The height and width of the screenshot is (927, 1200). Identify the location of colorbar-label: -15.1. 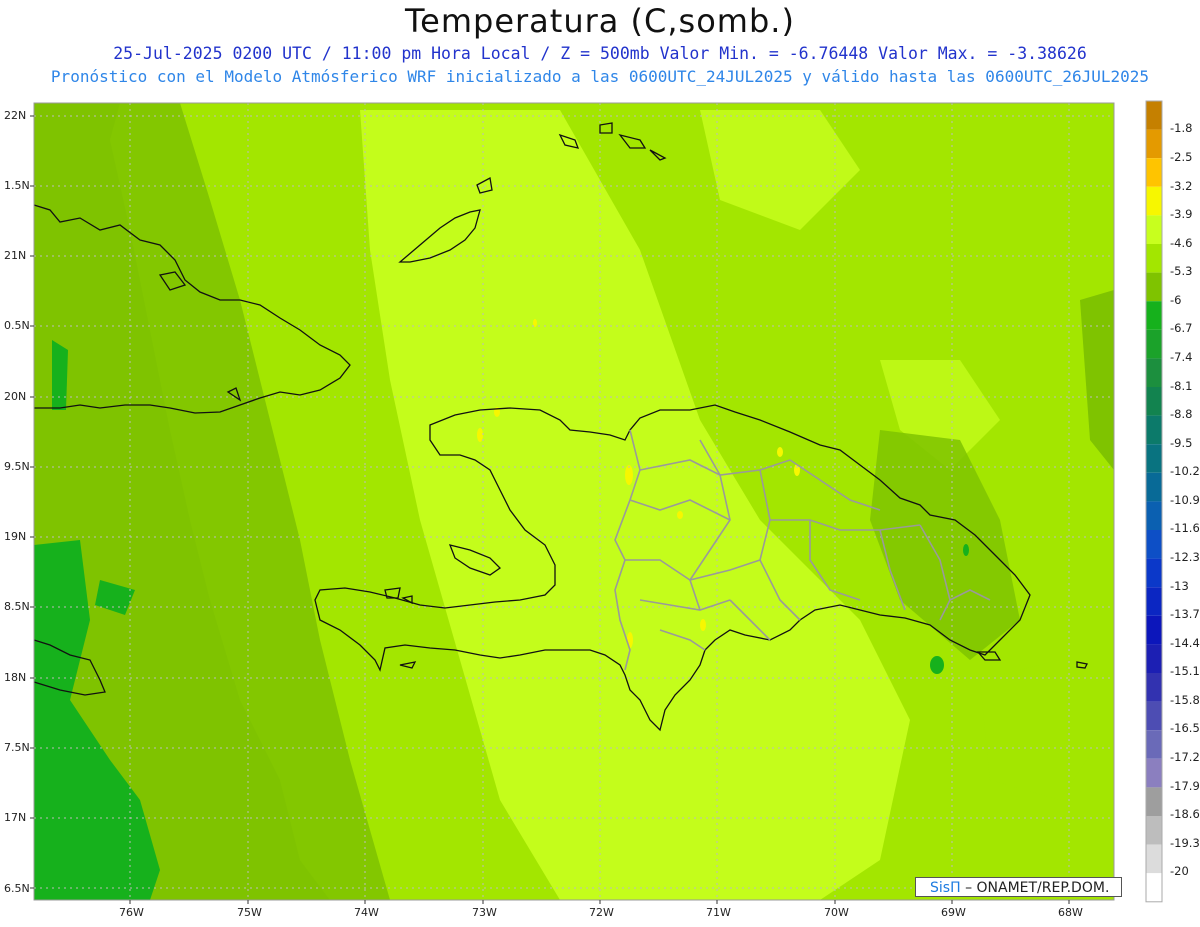
(1185, 671).